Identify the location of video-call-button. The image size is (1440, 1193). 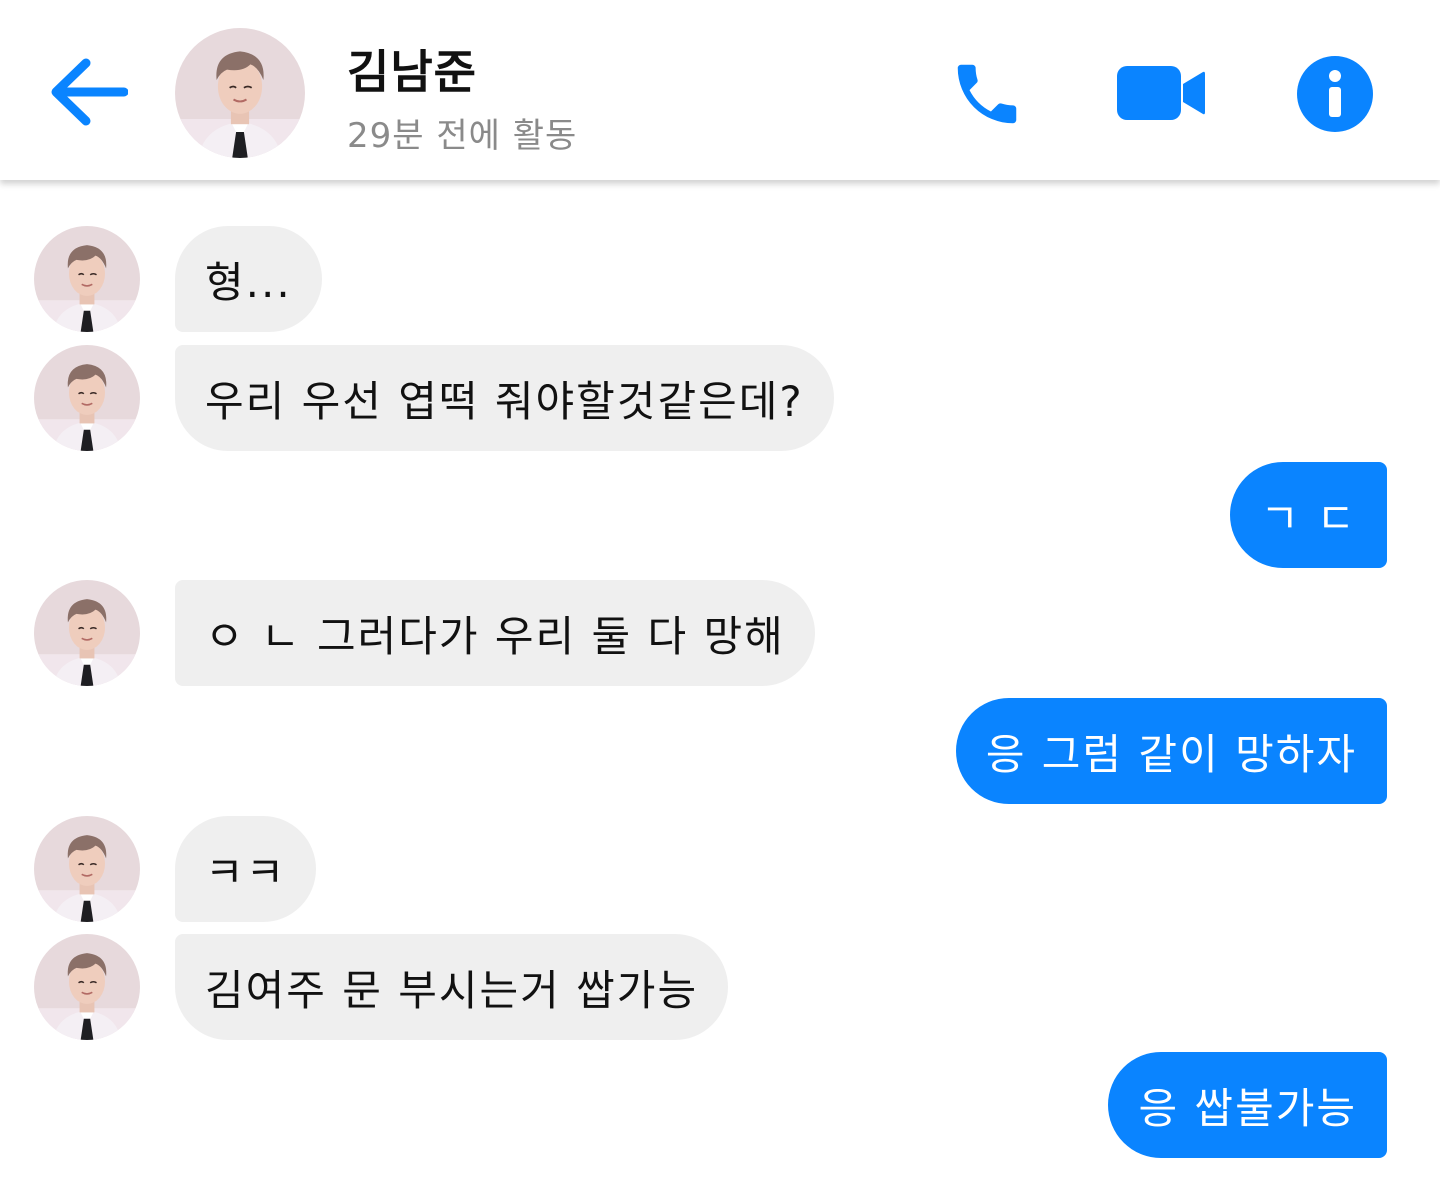
(1161, 93).